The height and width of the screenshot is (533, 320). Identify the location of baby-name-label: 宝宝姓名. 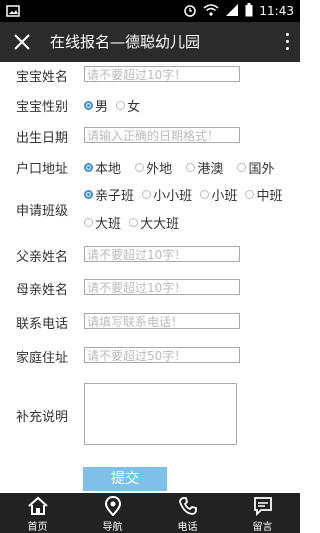
(42, 77).